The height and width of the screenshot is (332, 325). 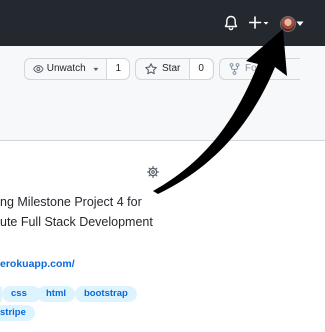 What do you see at coordinates (300, 24) in the screenshot?
I see `caret-down-icon` at bounding box center [300, 24].